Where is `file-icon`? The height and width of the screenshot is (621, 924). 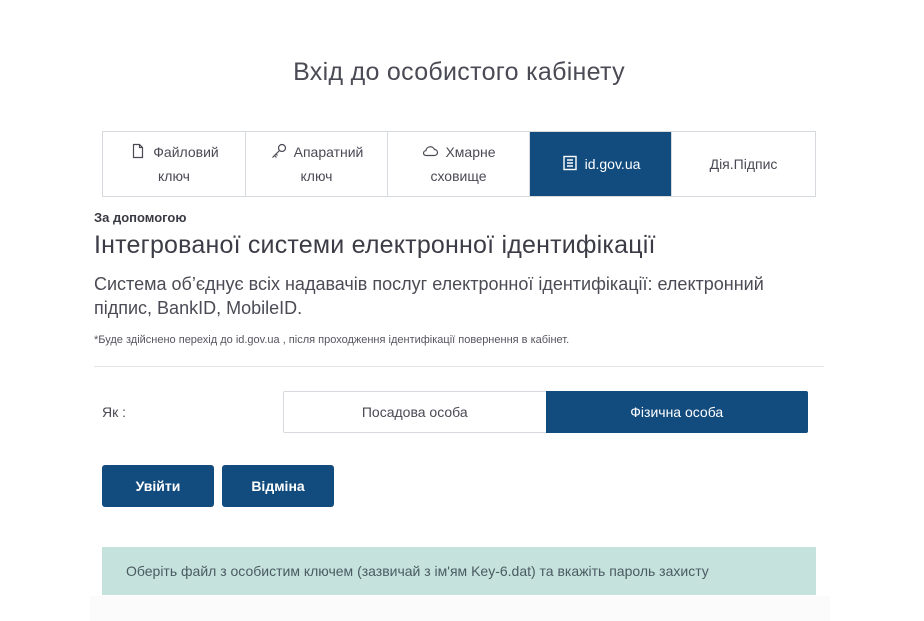 file-icon is located at coordinates (138, 150).